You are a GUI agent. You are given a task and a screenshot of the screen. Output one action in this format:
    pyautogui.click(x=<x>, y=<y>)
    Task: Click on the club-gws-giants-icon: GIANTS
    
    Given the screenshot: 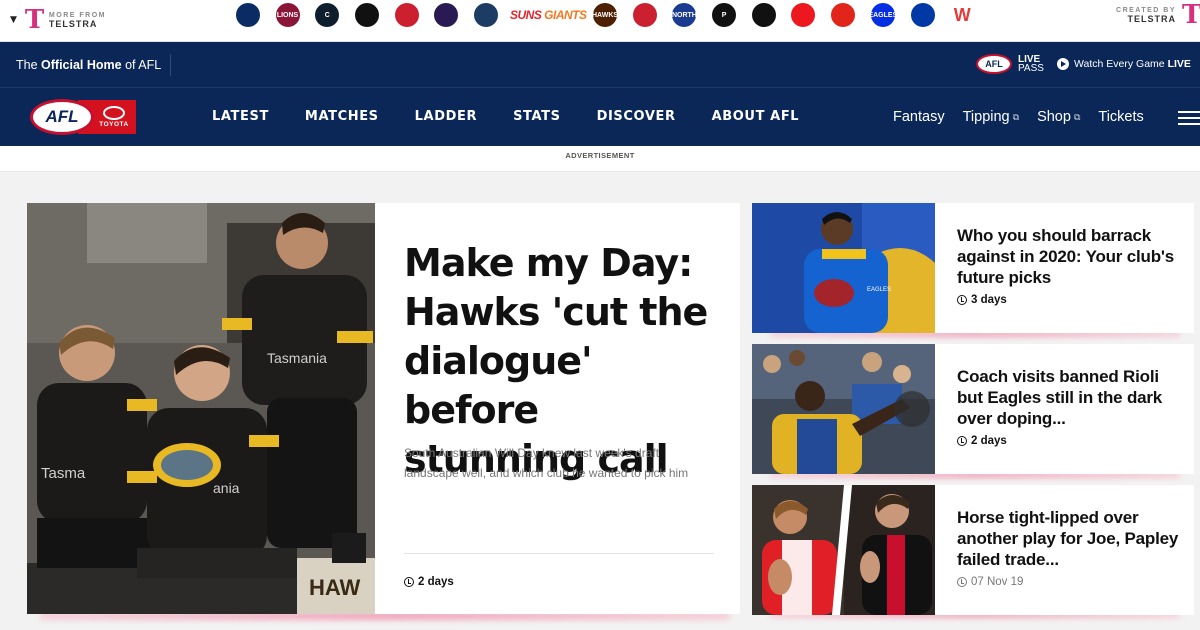 What is the action you would take?
    pyautogui.click(x=565, y=15)
    